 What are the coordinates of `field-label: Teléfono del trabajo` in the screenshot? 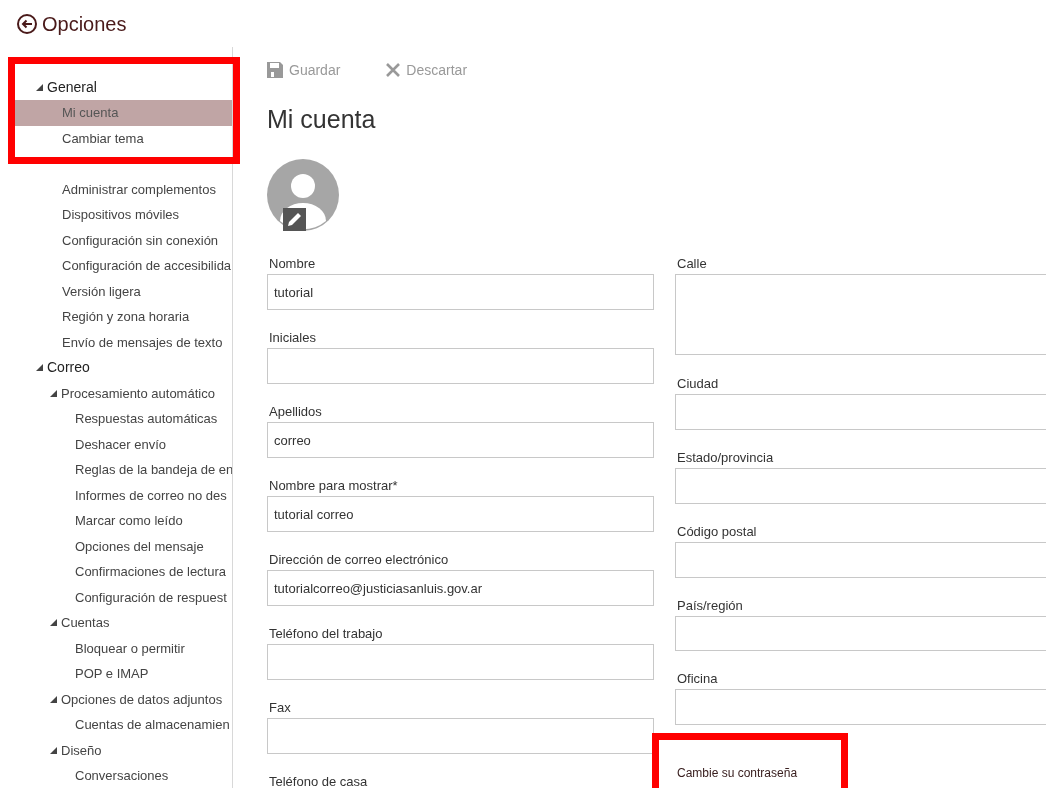 It's located at (326, 633).